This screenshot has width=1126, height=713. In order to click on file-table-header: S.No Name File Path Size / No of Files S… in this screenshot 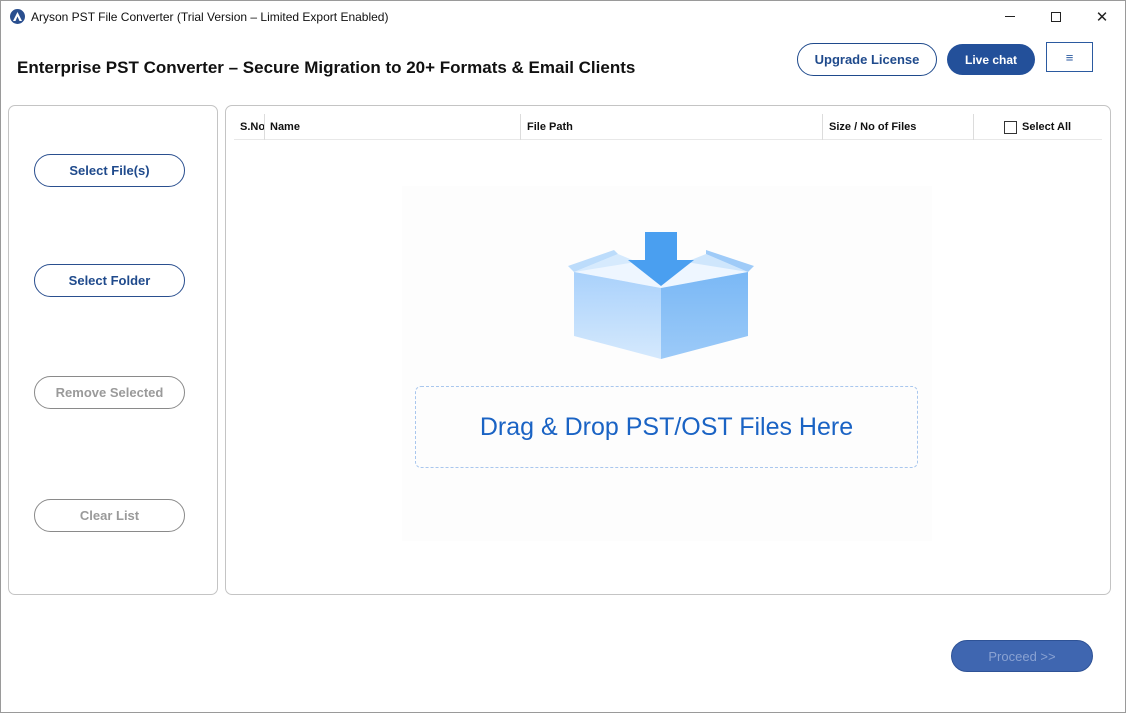, I will do `click(668, 127)`.